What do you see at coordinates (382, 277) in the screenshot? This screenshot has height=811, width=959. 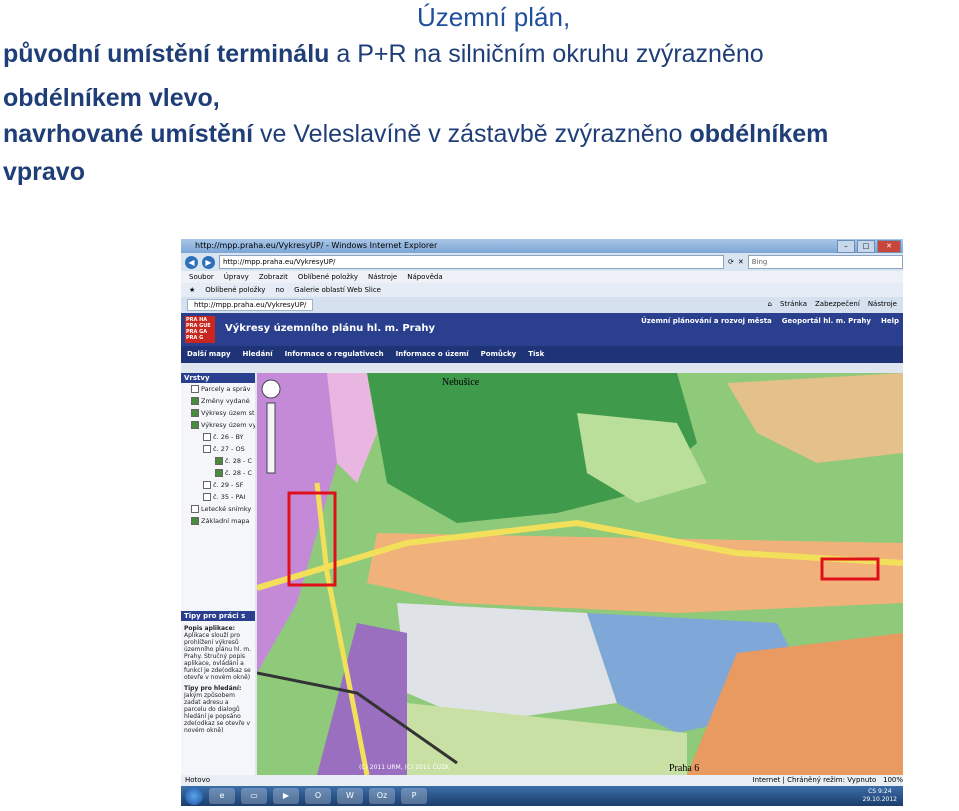 I see `menu-tools: Nástroje` at bounding box center [382, 277].